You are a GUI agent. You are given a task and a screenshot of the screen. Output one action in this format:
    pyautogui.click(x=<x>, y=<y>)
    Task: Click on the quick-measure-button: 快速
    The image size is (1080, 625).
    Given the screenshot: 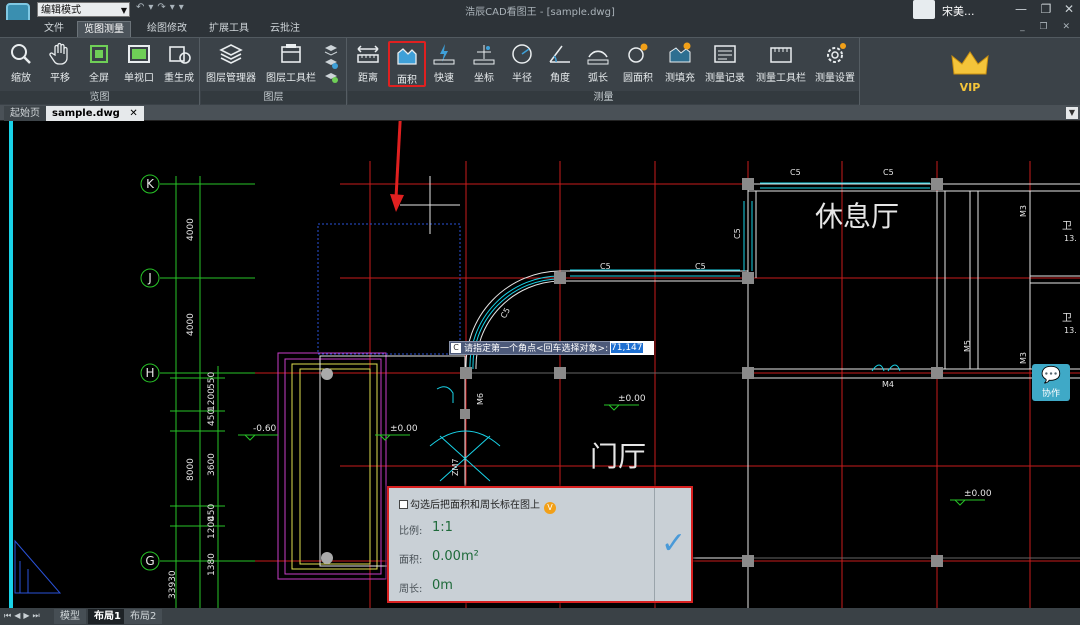 What is the action you would take?
    pyautogui.click(x=444, y=64)
    